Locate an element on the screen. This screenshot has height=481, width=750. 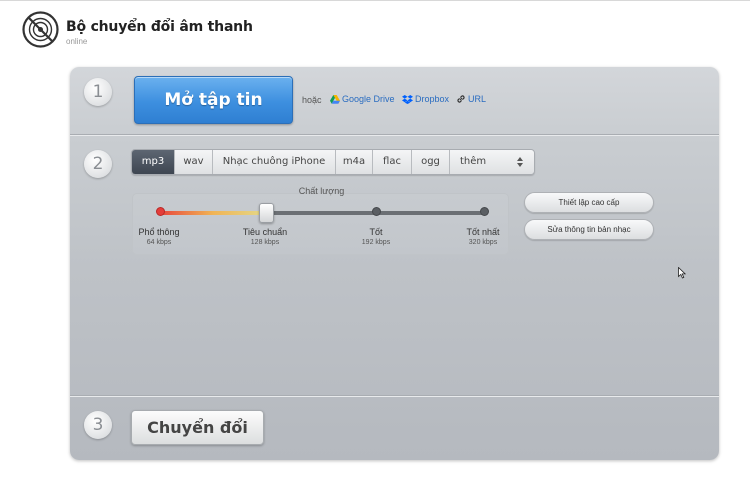
quality-level-rate: 128 kbps is located at coordinates (265, 242).